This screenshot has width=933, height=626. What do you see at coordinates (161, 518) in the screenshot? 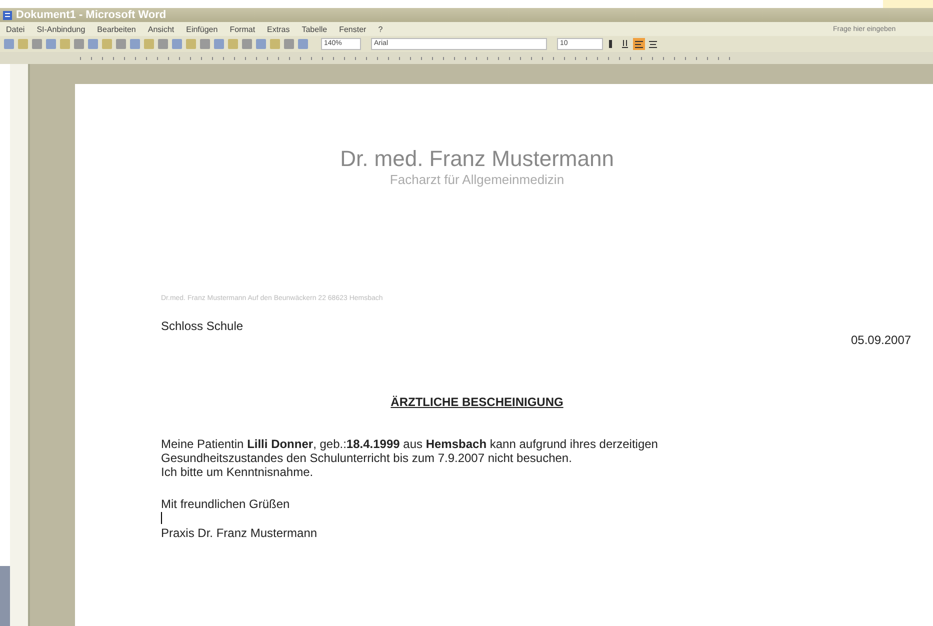
I see `text-cursor` at bounding box center [161, 518].